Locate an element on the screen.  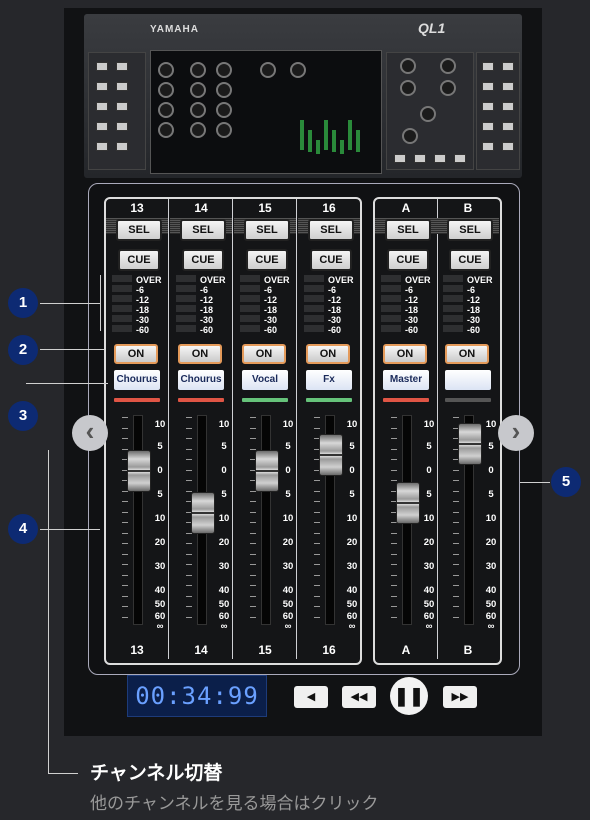
prev-button: ◀ is located at coordinates (311, 697).